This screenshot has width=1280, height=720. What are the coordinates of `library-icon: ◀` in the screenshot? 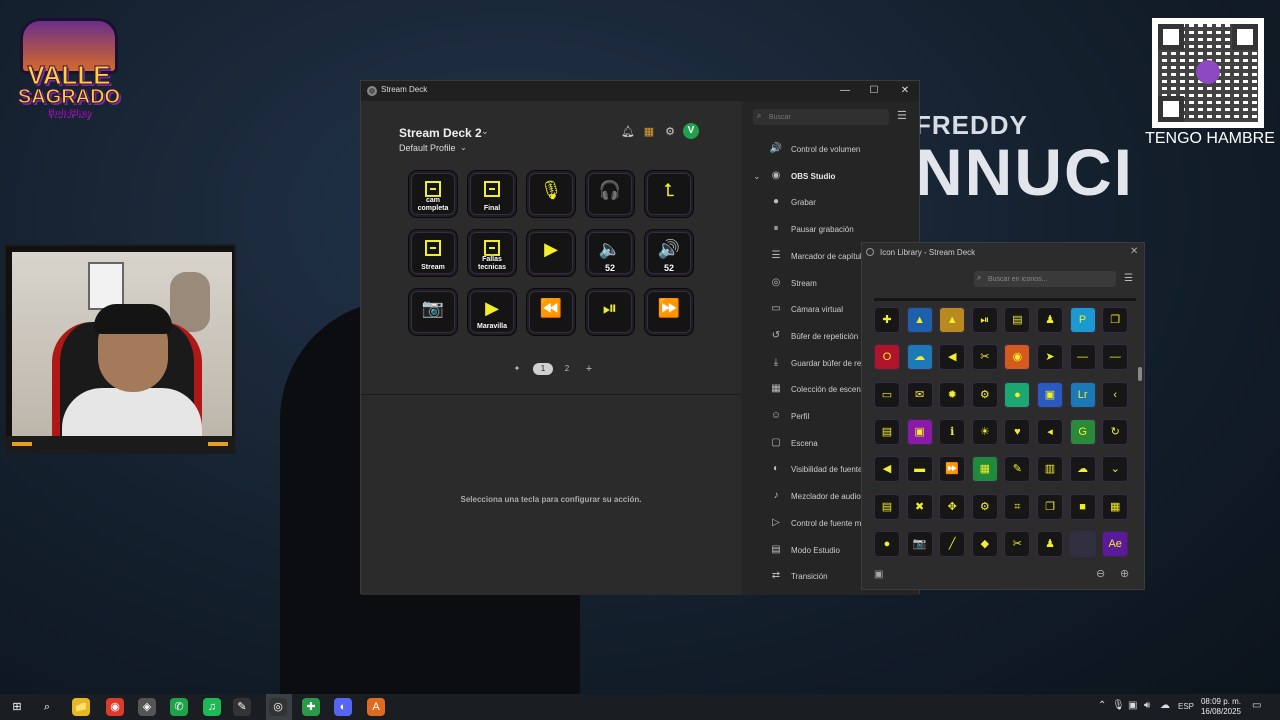 It's located at (952, 357).